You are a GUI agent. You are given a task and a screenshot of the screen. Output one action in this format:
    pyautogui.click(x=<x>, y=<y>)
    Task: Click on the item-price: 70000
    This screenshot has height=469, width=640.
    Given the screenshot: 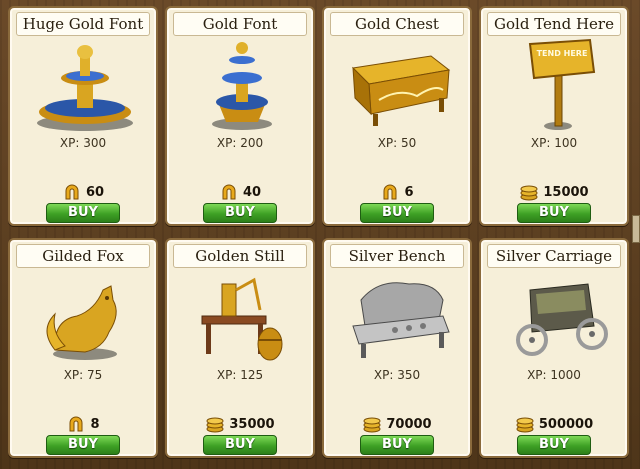 What is the action you would take?
    pyautogui.click(x=397, y=424)
    